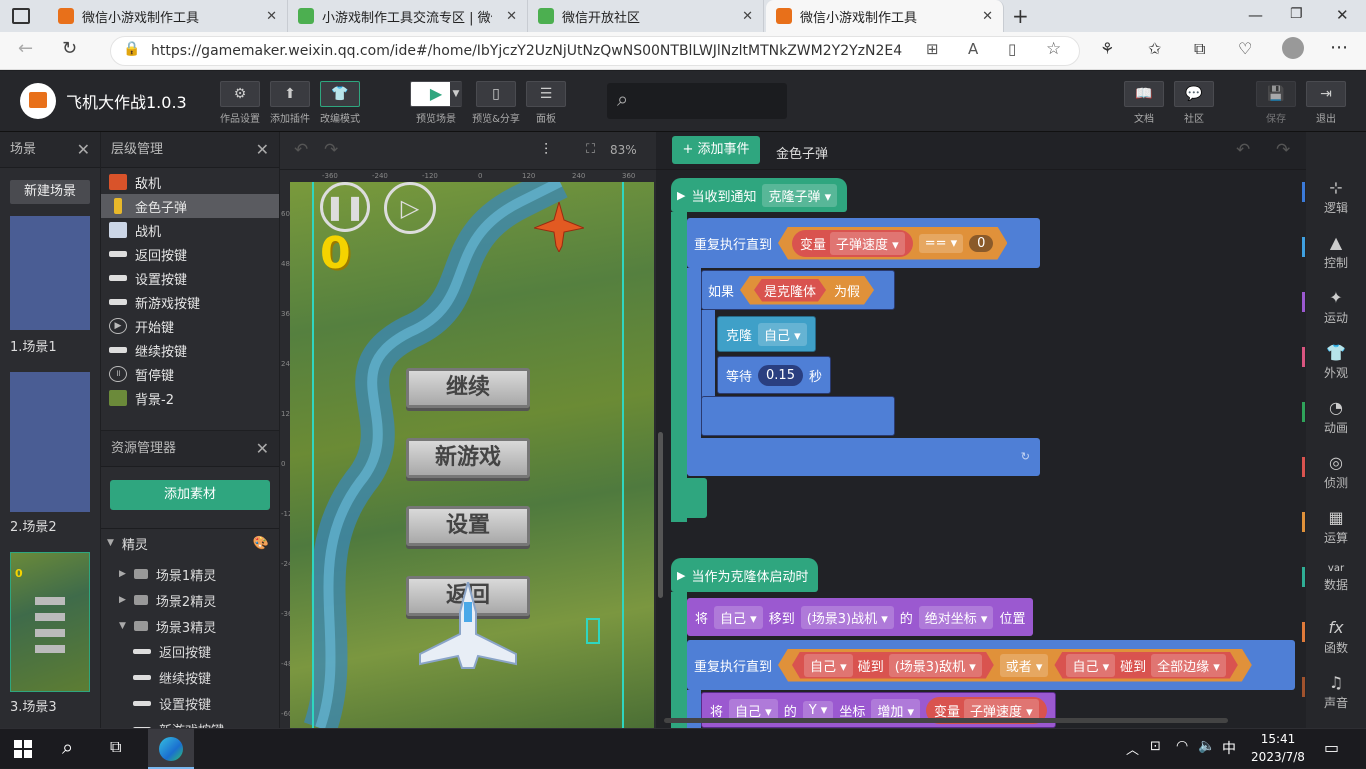  Describe the element at coordinates (172, 651) in the screenshot. I see `asset-item: 返回按键` at that location.